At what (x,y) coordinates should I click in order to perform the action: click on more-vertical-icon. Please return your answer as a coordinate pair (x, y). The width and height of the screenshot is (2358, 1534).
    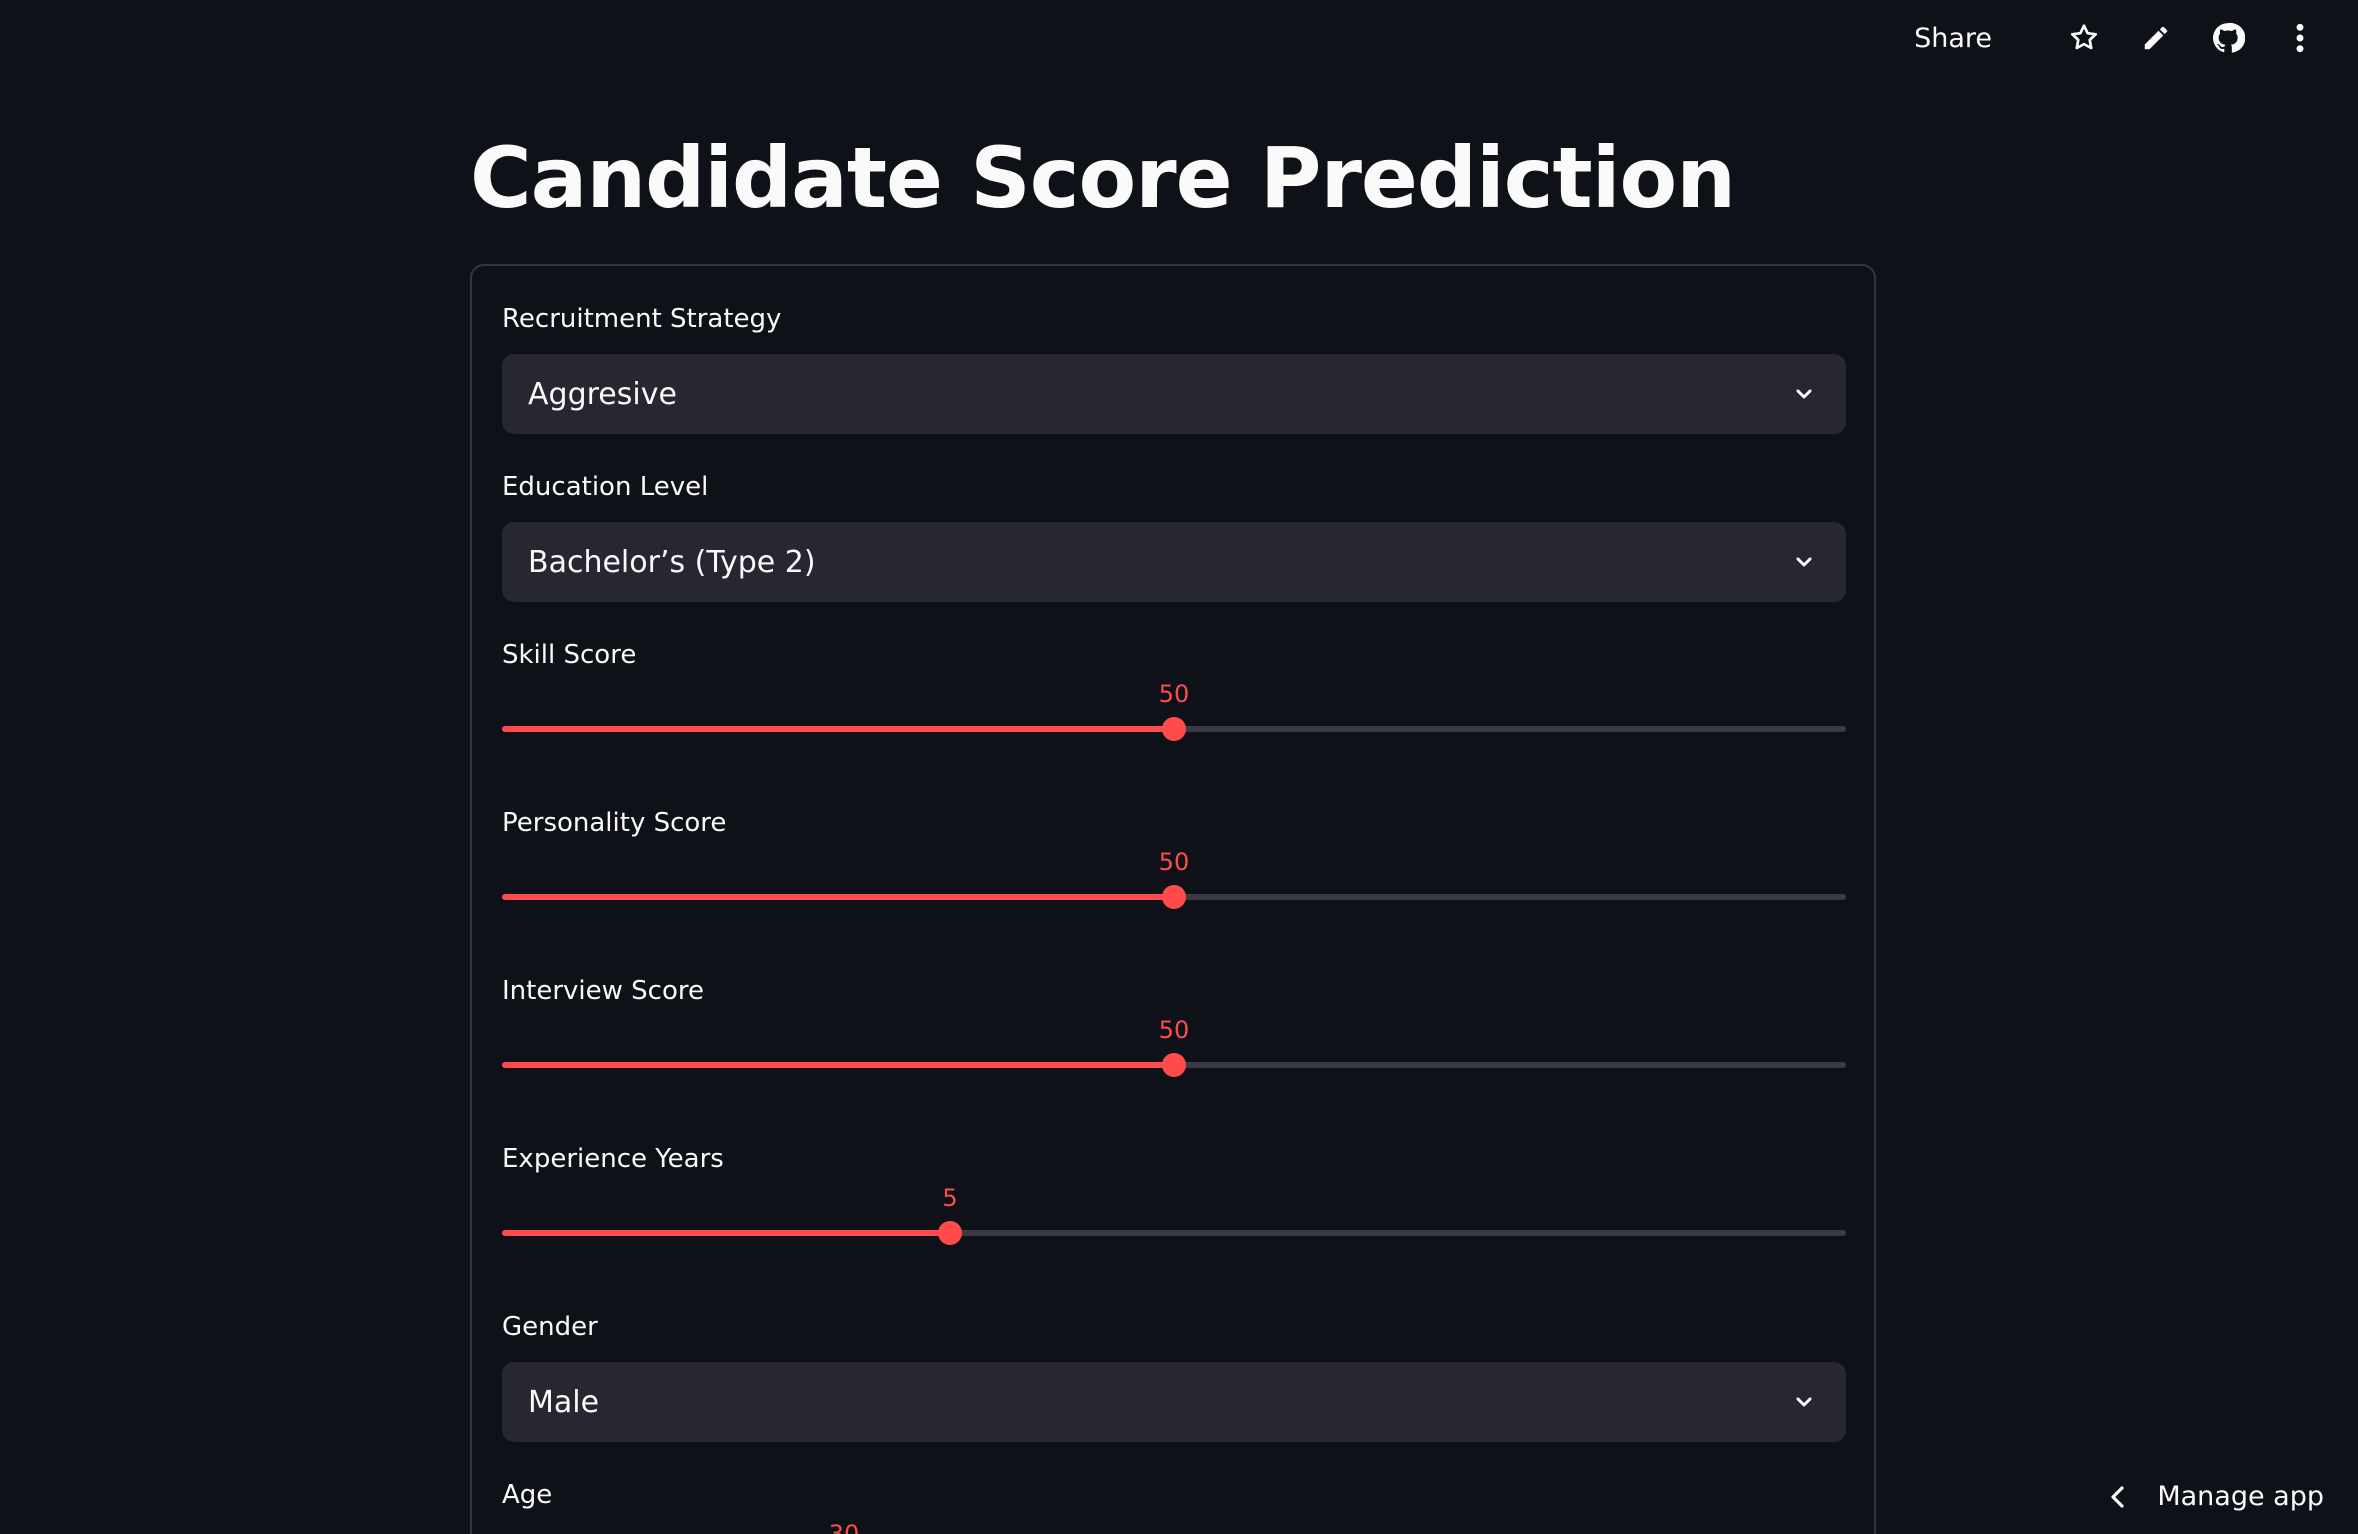
    Looking at the image, I should click on (2300, 38).